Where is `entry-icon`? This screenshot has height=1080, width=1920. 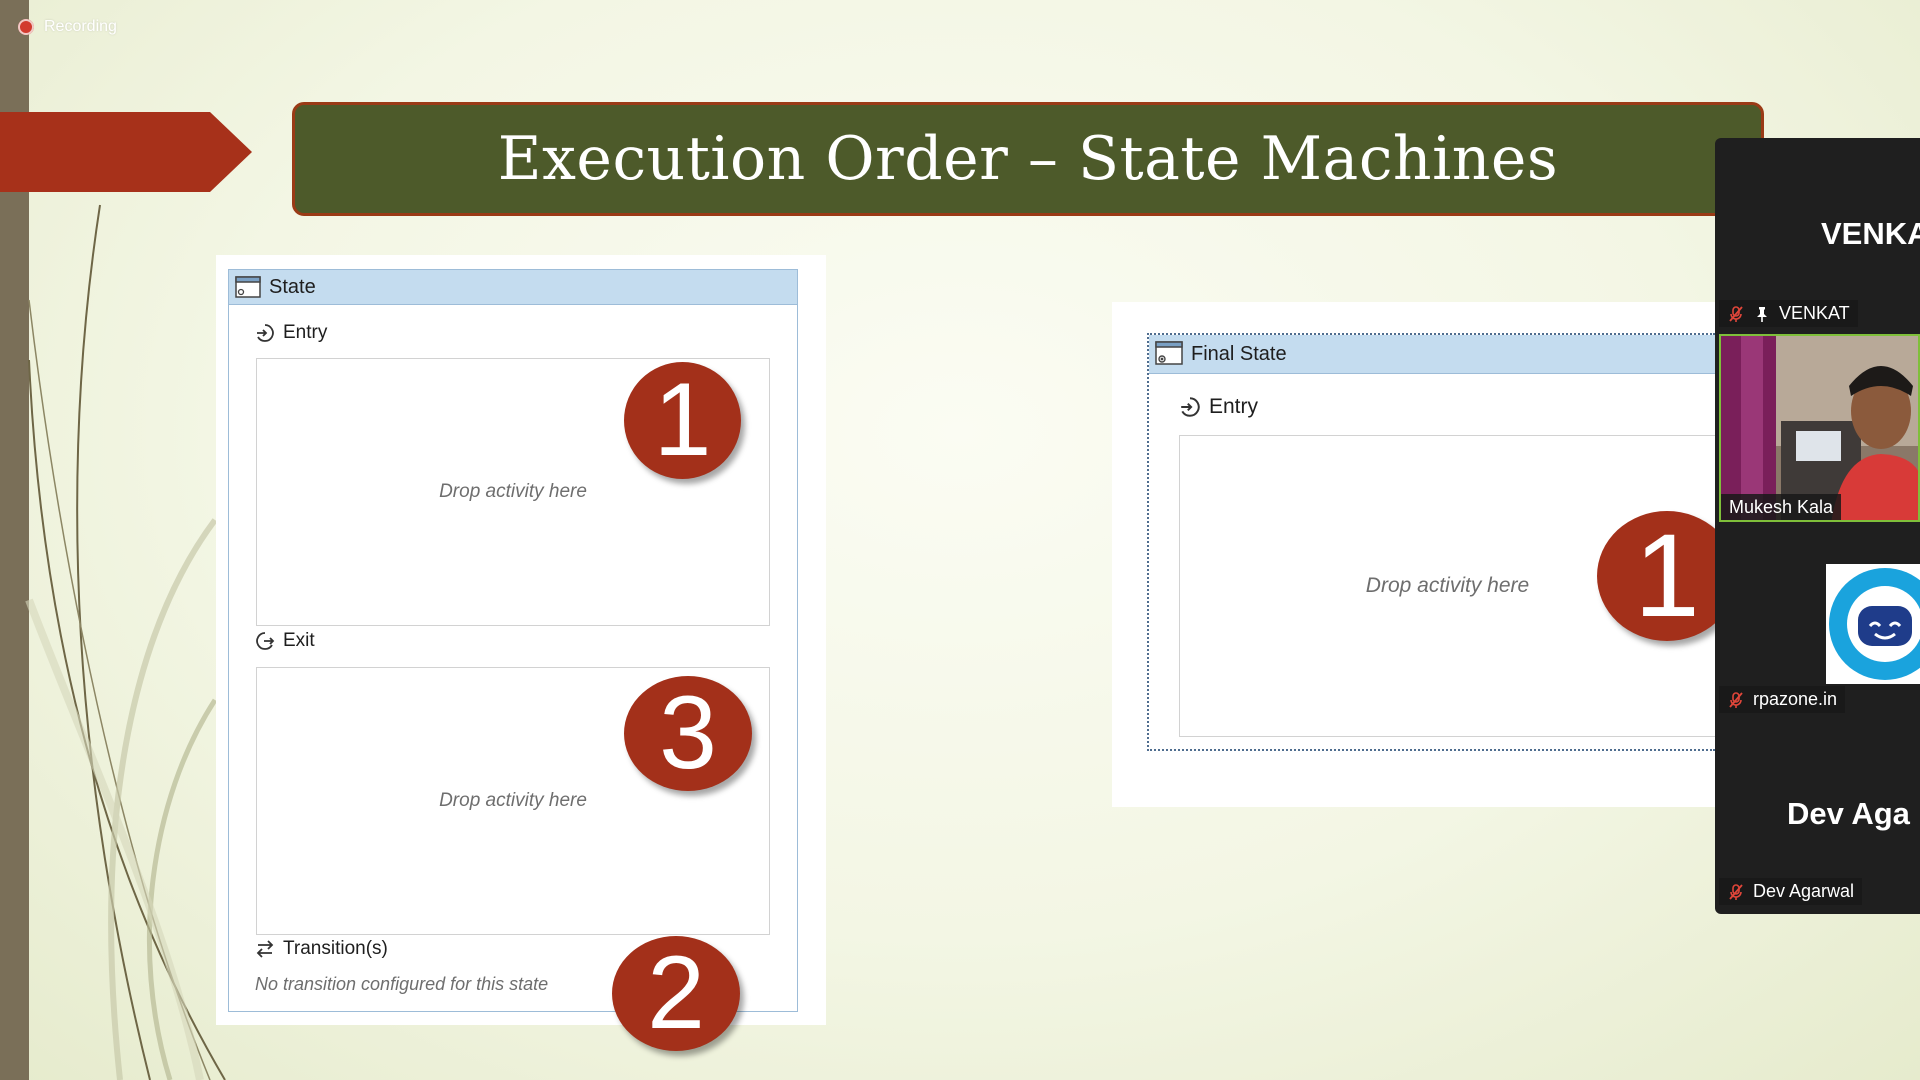 entry-icon is located at coordinates (265, 333).